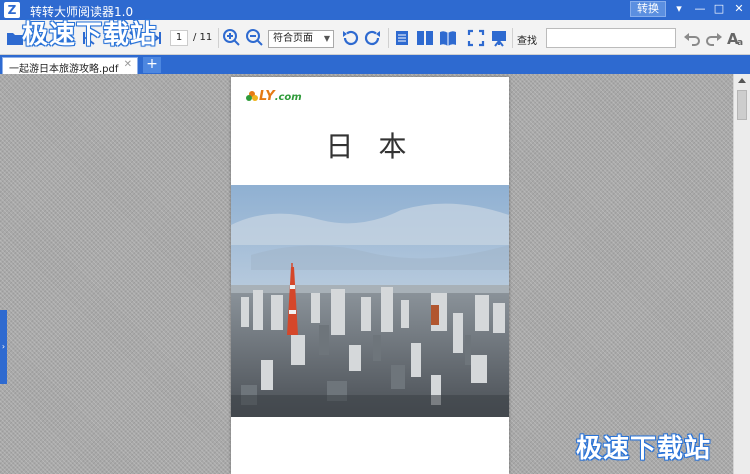  Describe the element at coordinates (714, 38) in the screenshot. I see `redo-icon` at that location.